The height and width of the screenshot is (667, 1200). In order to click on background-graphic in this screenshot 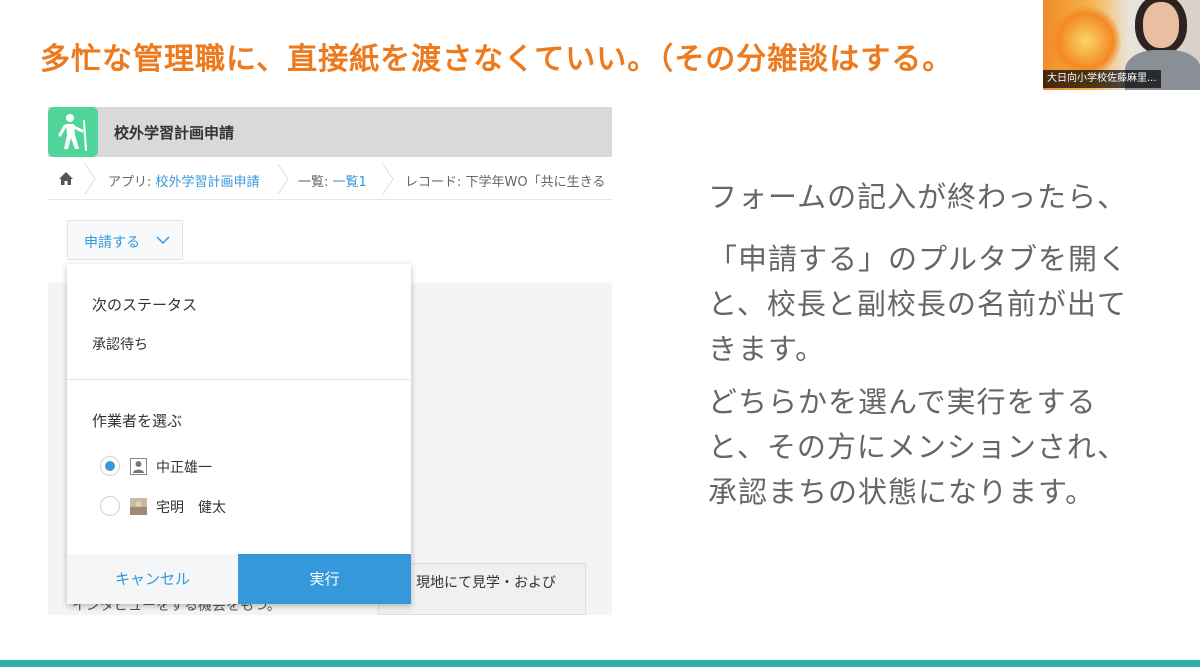, I will do `click(1086, 41)`.